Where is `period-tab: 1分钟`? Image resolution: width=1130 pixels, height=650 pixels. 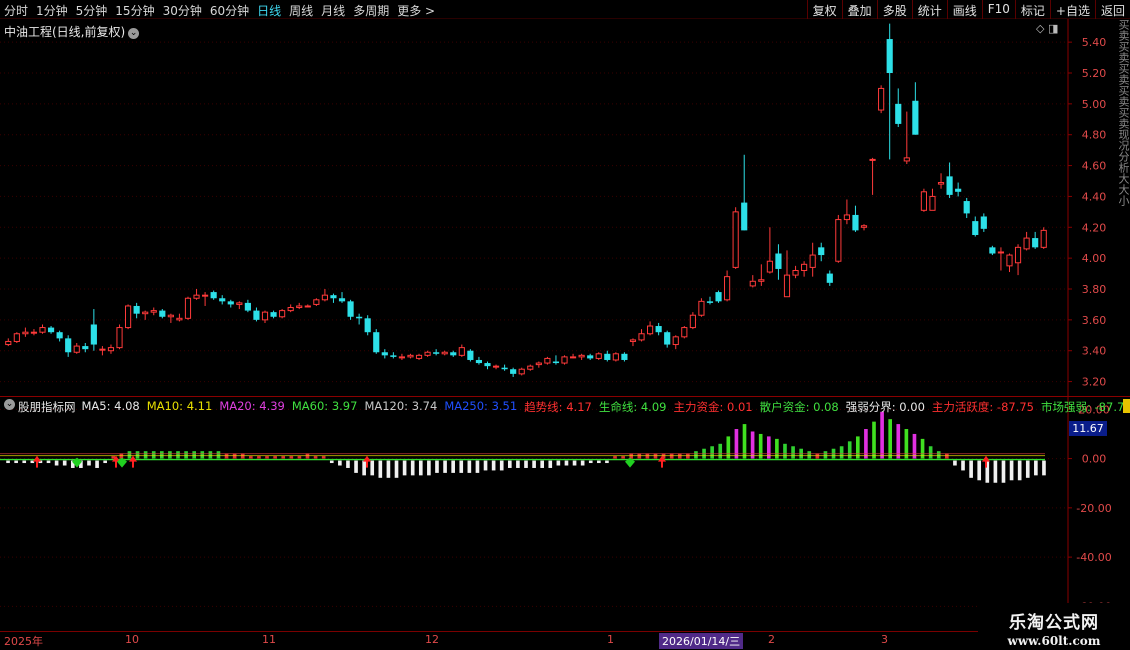 period-tab: 1分钟 is located at coordinates (52, 9).